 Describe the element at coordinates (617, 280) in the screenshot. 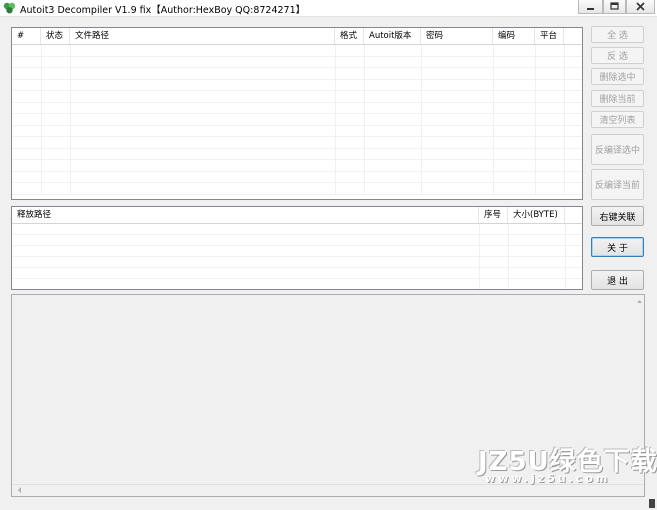

I see `exit-button: 退 出` at that location.